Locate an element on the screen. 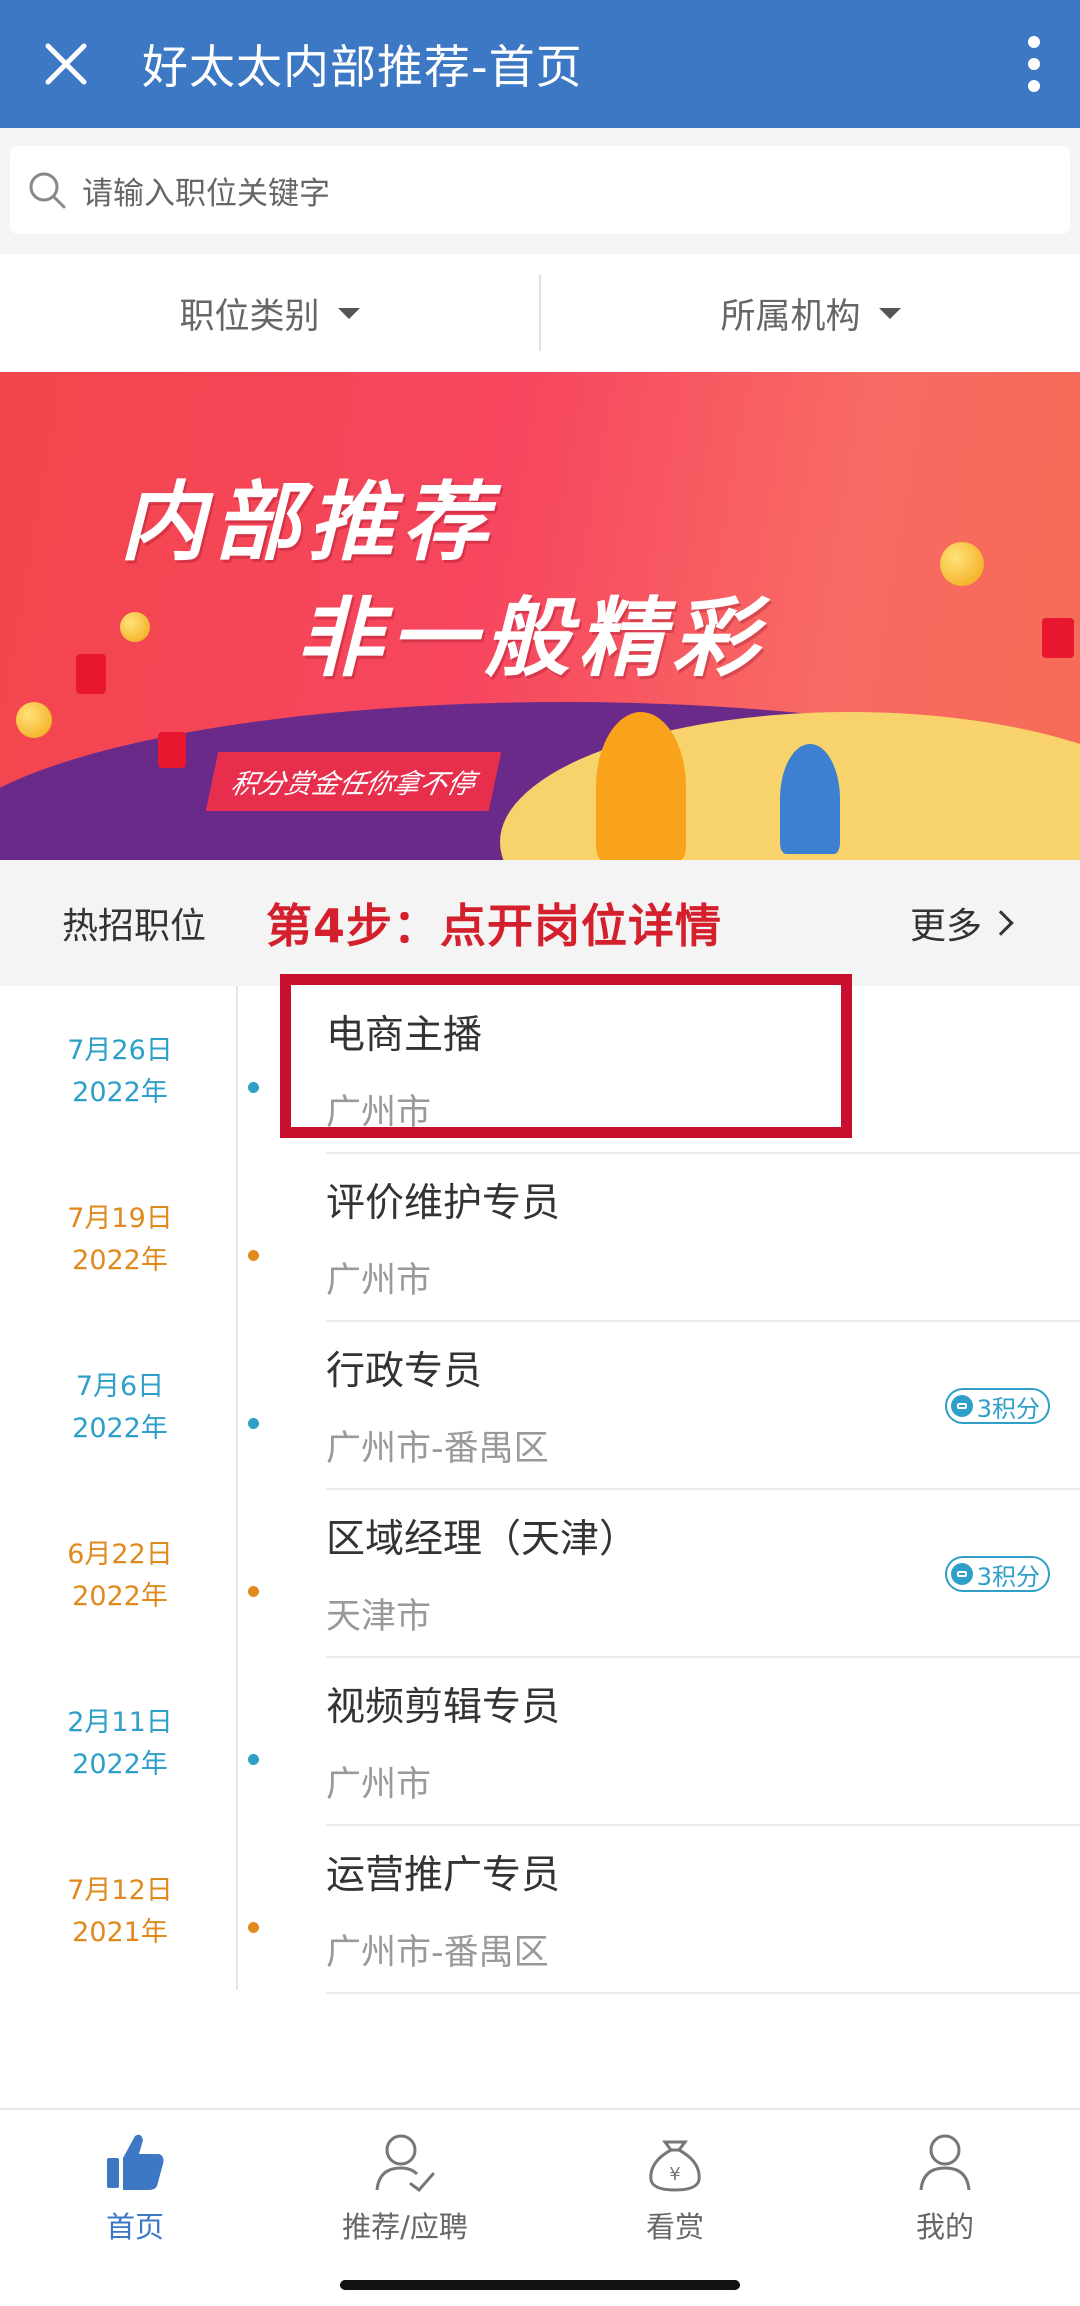  hot-jobs-header: 热招职位 第4步：点开岗位详情 更多 is located at coordinates (540, 923).